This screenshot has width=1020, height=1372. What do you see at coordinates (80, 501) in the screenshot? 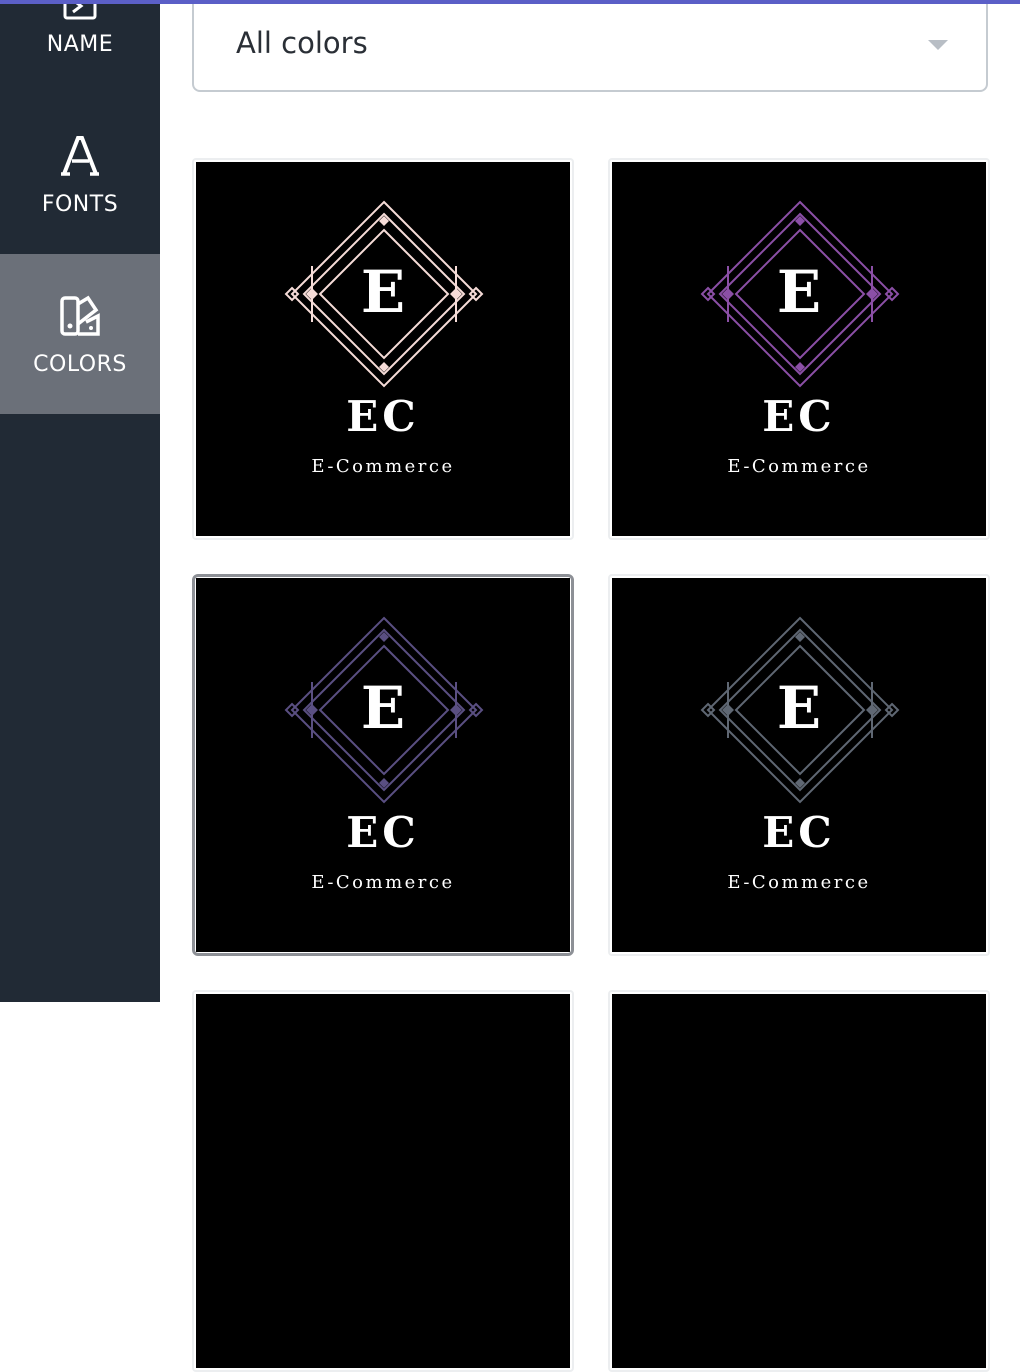
I see `sidebar: NAME FONTS COLORS` at bounding box center [80, 501].